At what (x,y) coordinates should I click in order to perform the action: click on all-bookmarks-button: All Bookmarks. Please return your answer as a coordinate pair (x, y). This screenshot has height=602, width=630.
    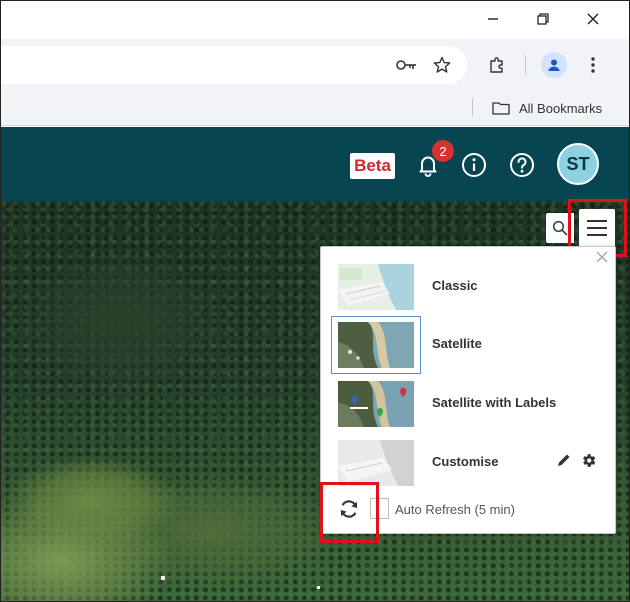
    Looking at the image, I should click on (547, 108).